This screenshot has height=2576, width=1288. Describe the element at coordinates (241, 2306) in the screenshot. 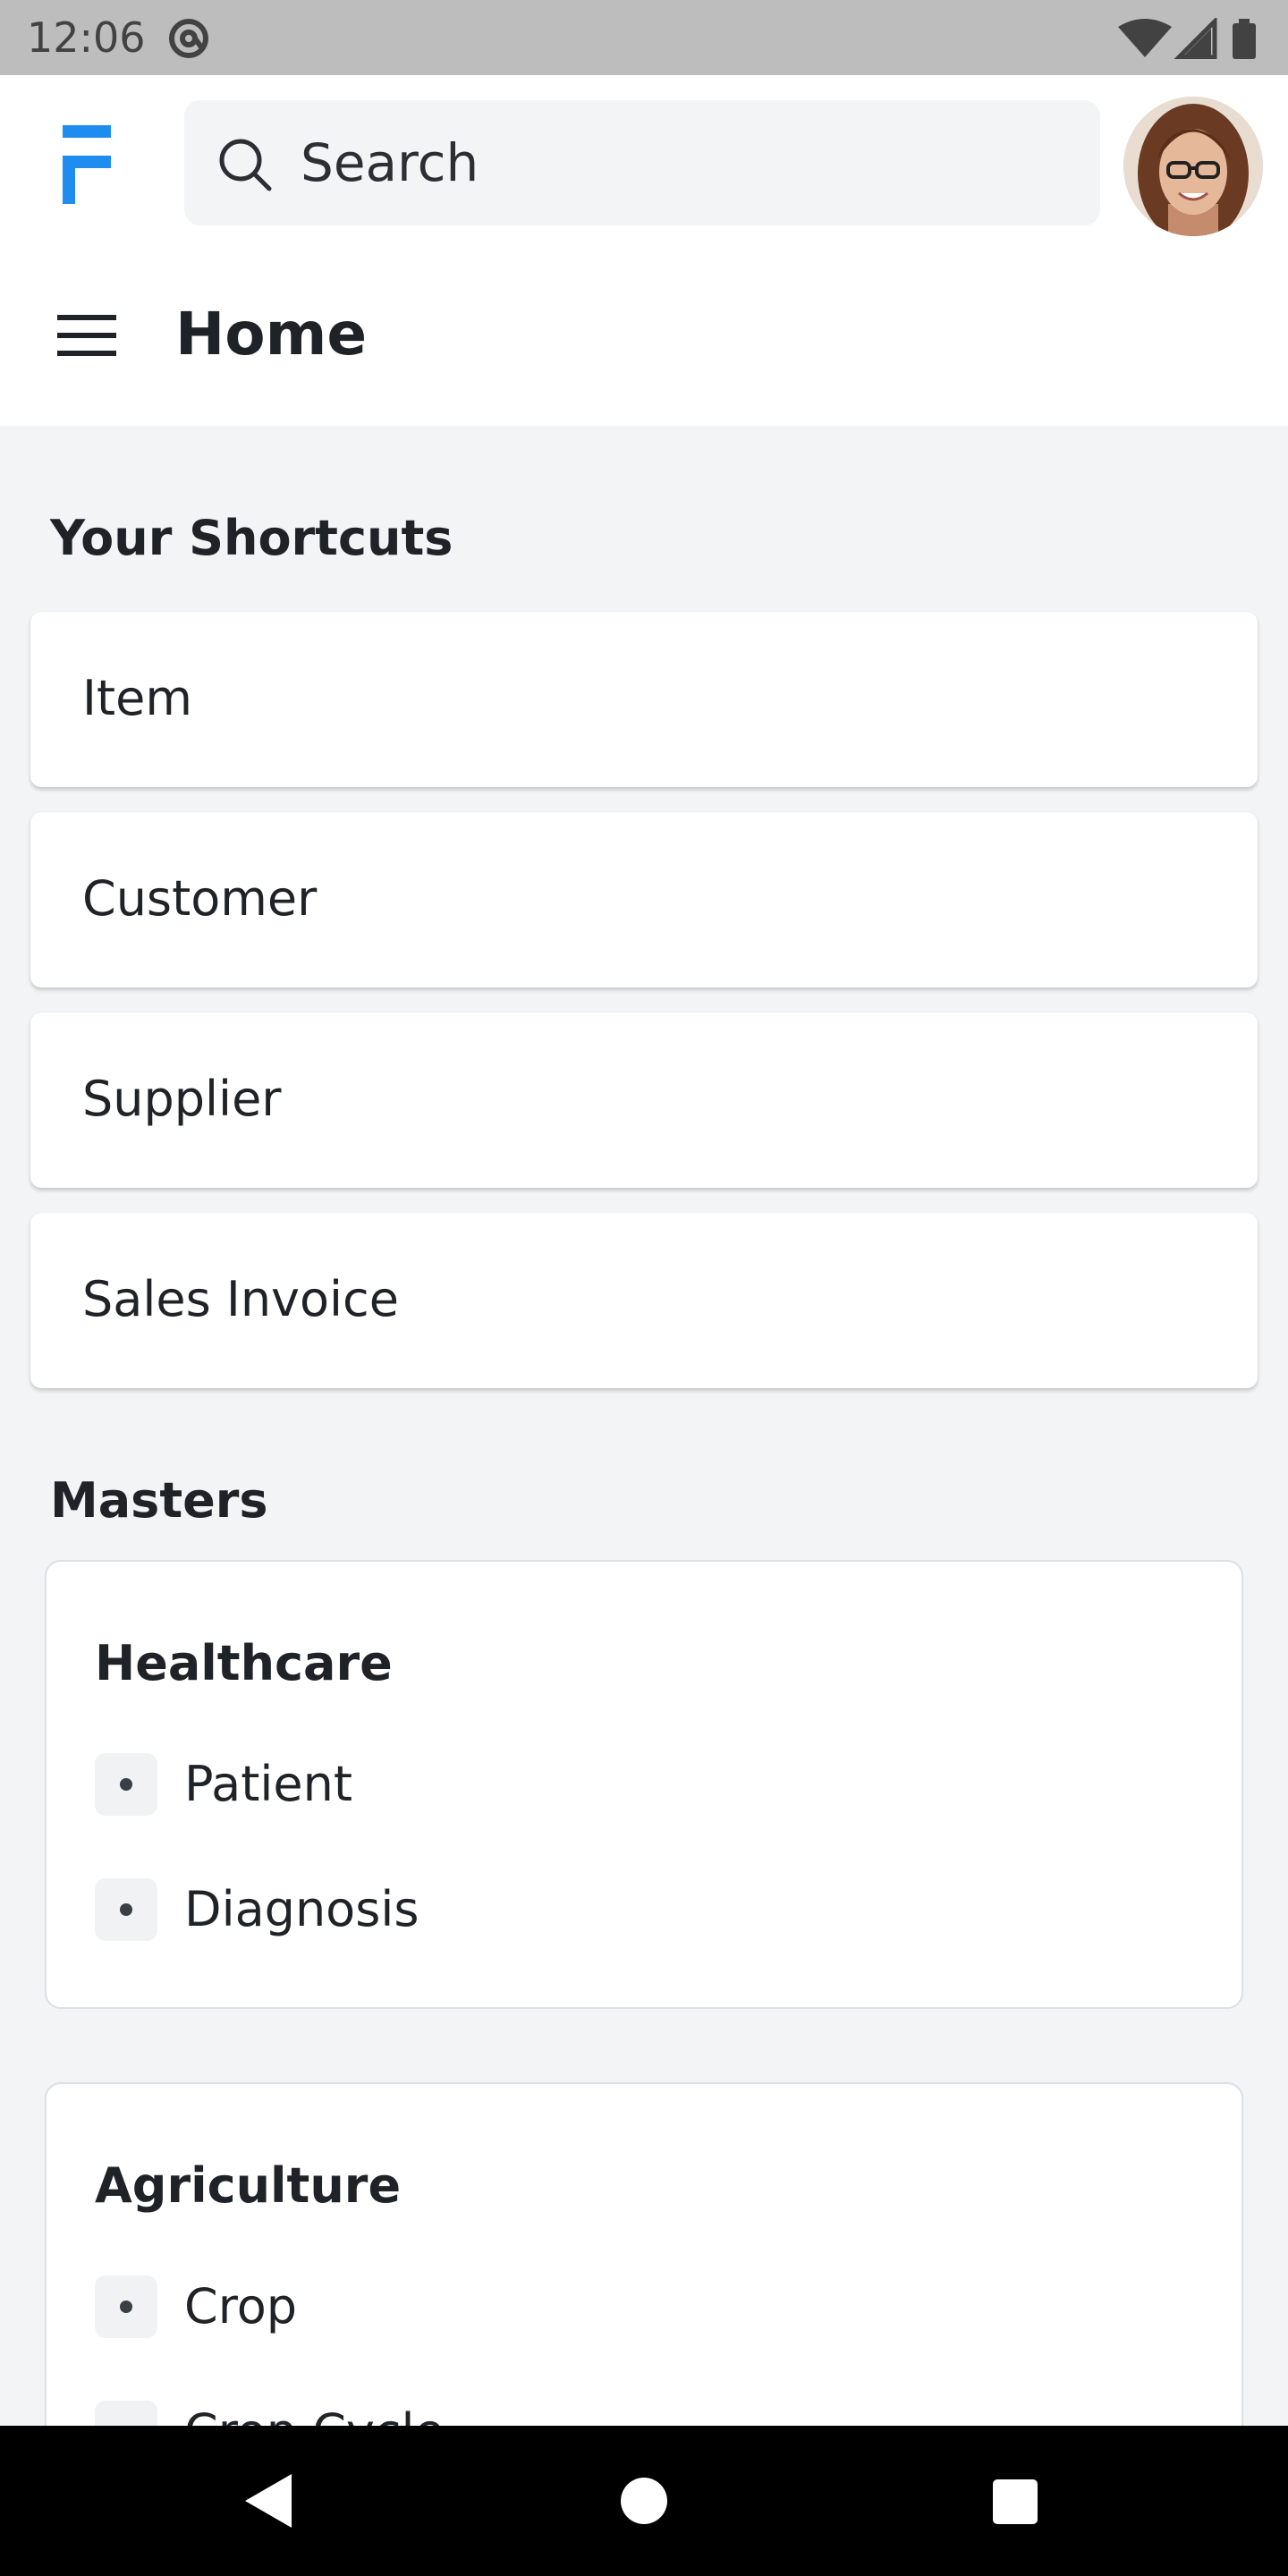

I see `master-link-label: Crop` at that location.